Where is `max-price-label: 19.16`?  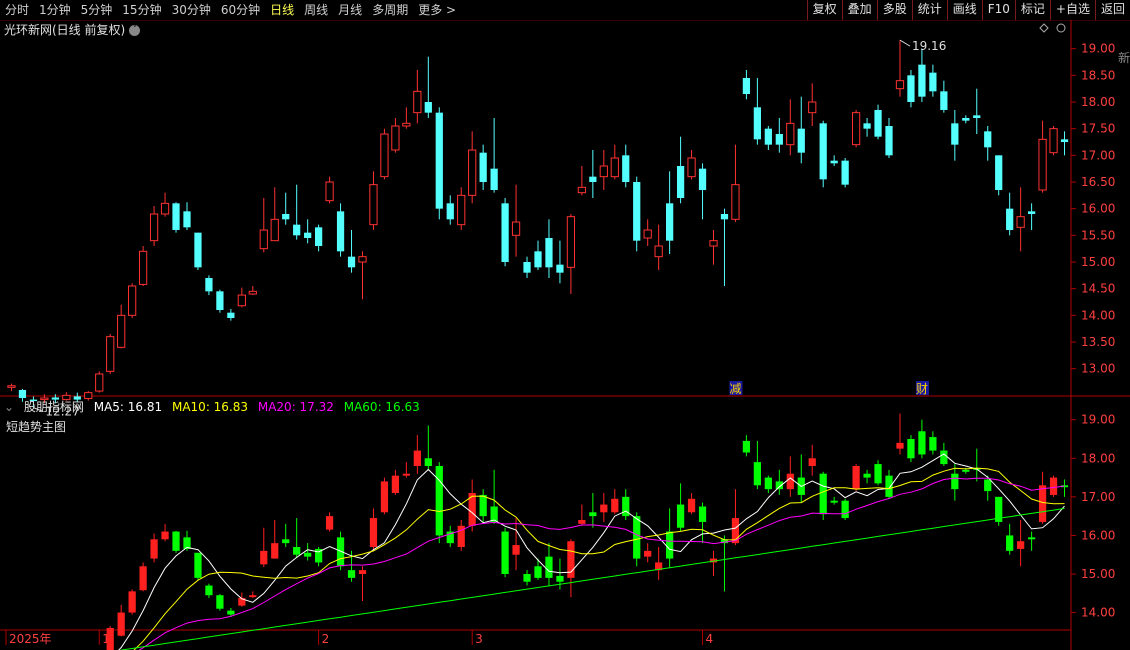 max-price-label: 19.16 is located at coordinates (929, 46).